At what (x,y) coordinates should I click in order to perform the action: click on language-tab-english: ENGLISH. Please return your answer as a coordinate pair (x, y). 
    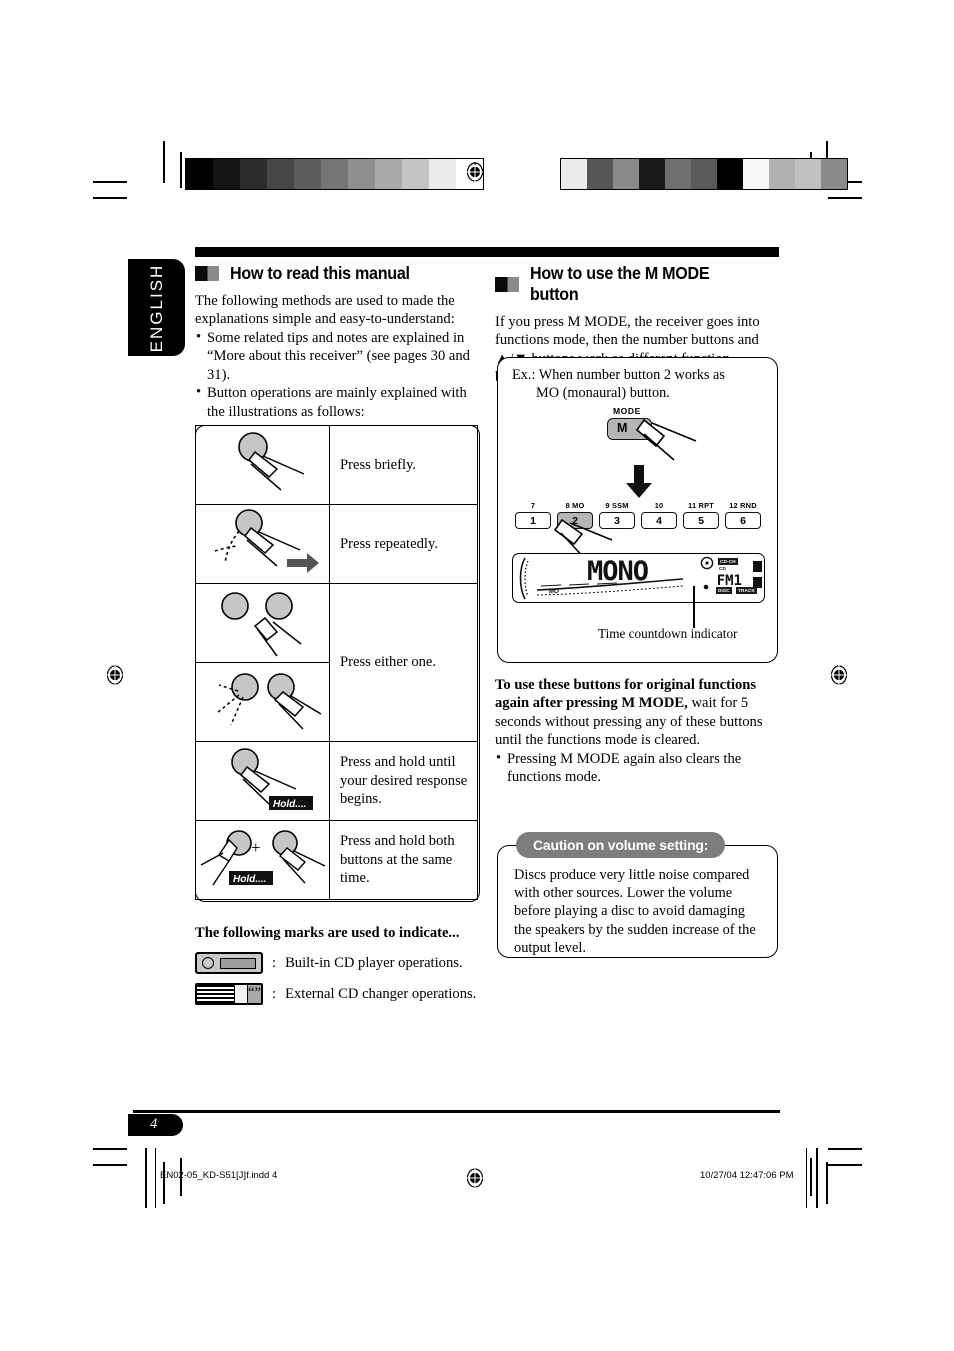
    Looking at the image, I should click on (156, 307).